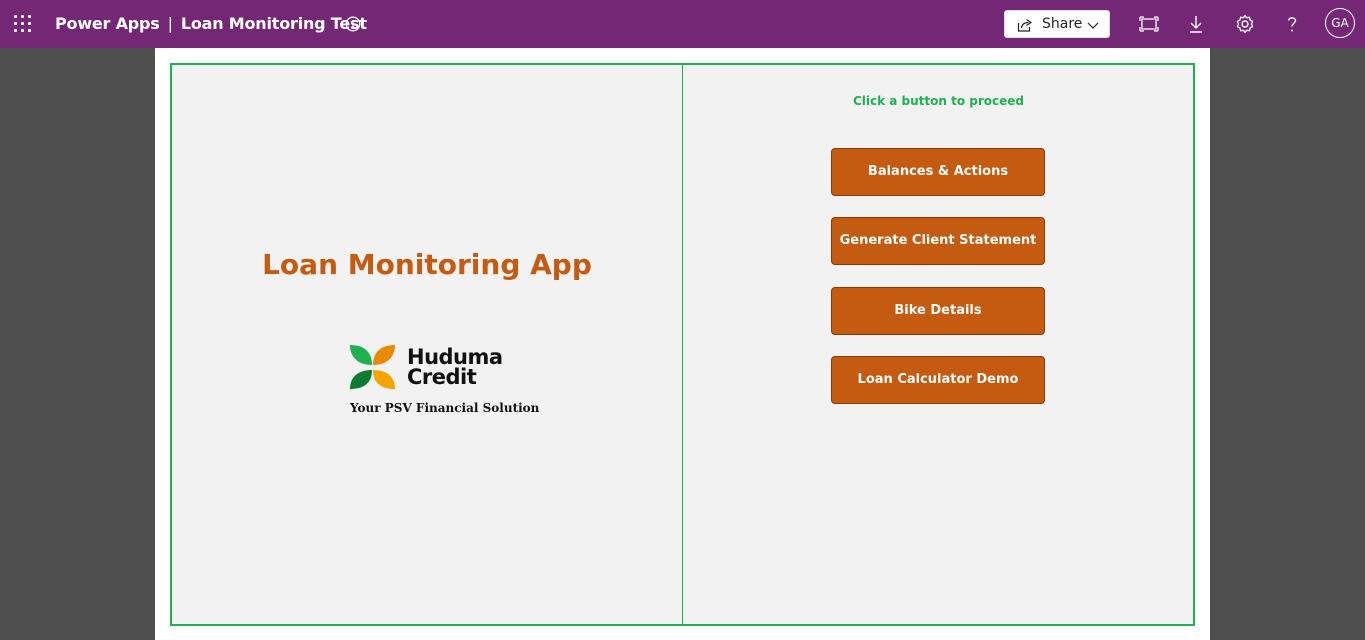 This screenshot has width=1365, height=640. Describe the element at coordinates (938, 311) in the screenshot. I see `bike-details-button: Bike Details` at that location.